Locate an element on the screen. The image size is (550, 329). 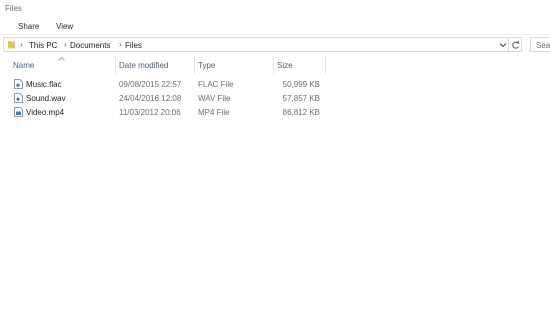
file-size: 50,999 KB is located at coordinates (301, 84).